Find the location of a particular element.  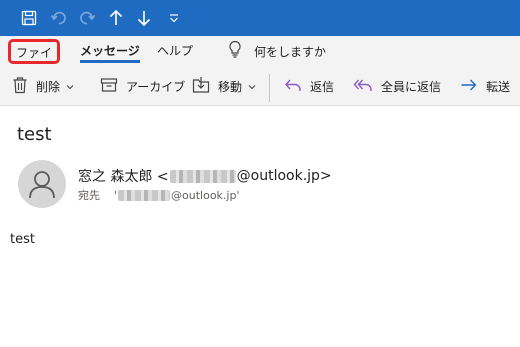

sender-line: 窓之 森太郎 < @outlook.jp> is located at coordinates (205, 176).